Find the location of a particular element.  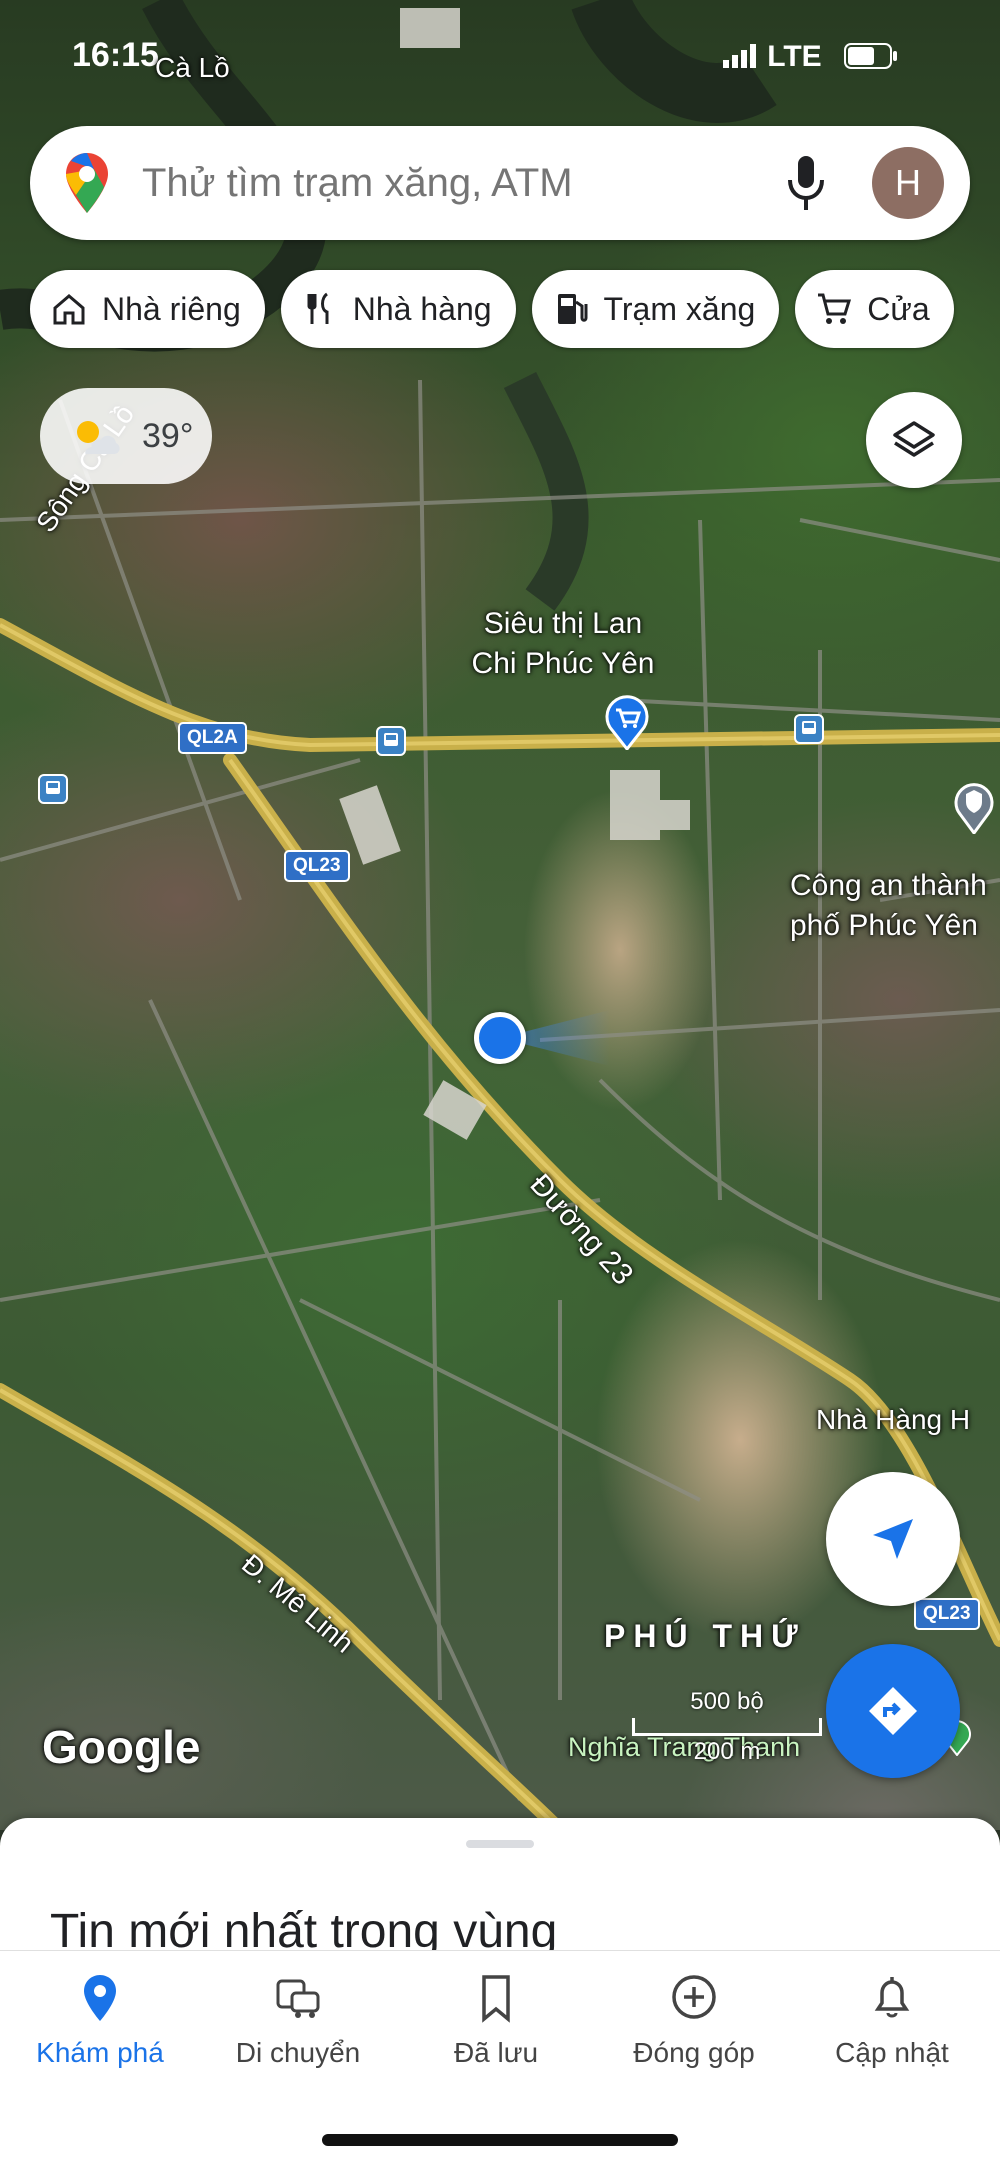

network-indicator: LTE is located at coordinates (810, 57).